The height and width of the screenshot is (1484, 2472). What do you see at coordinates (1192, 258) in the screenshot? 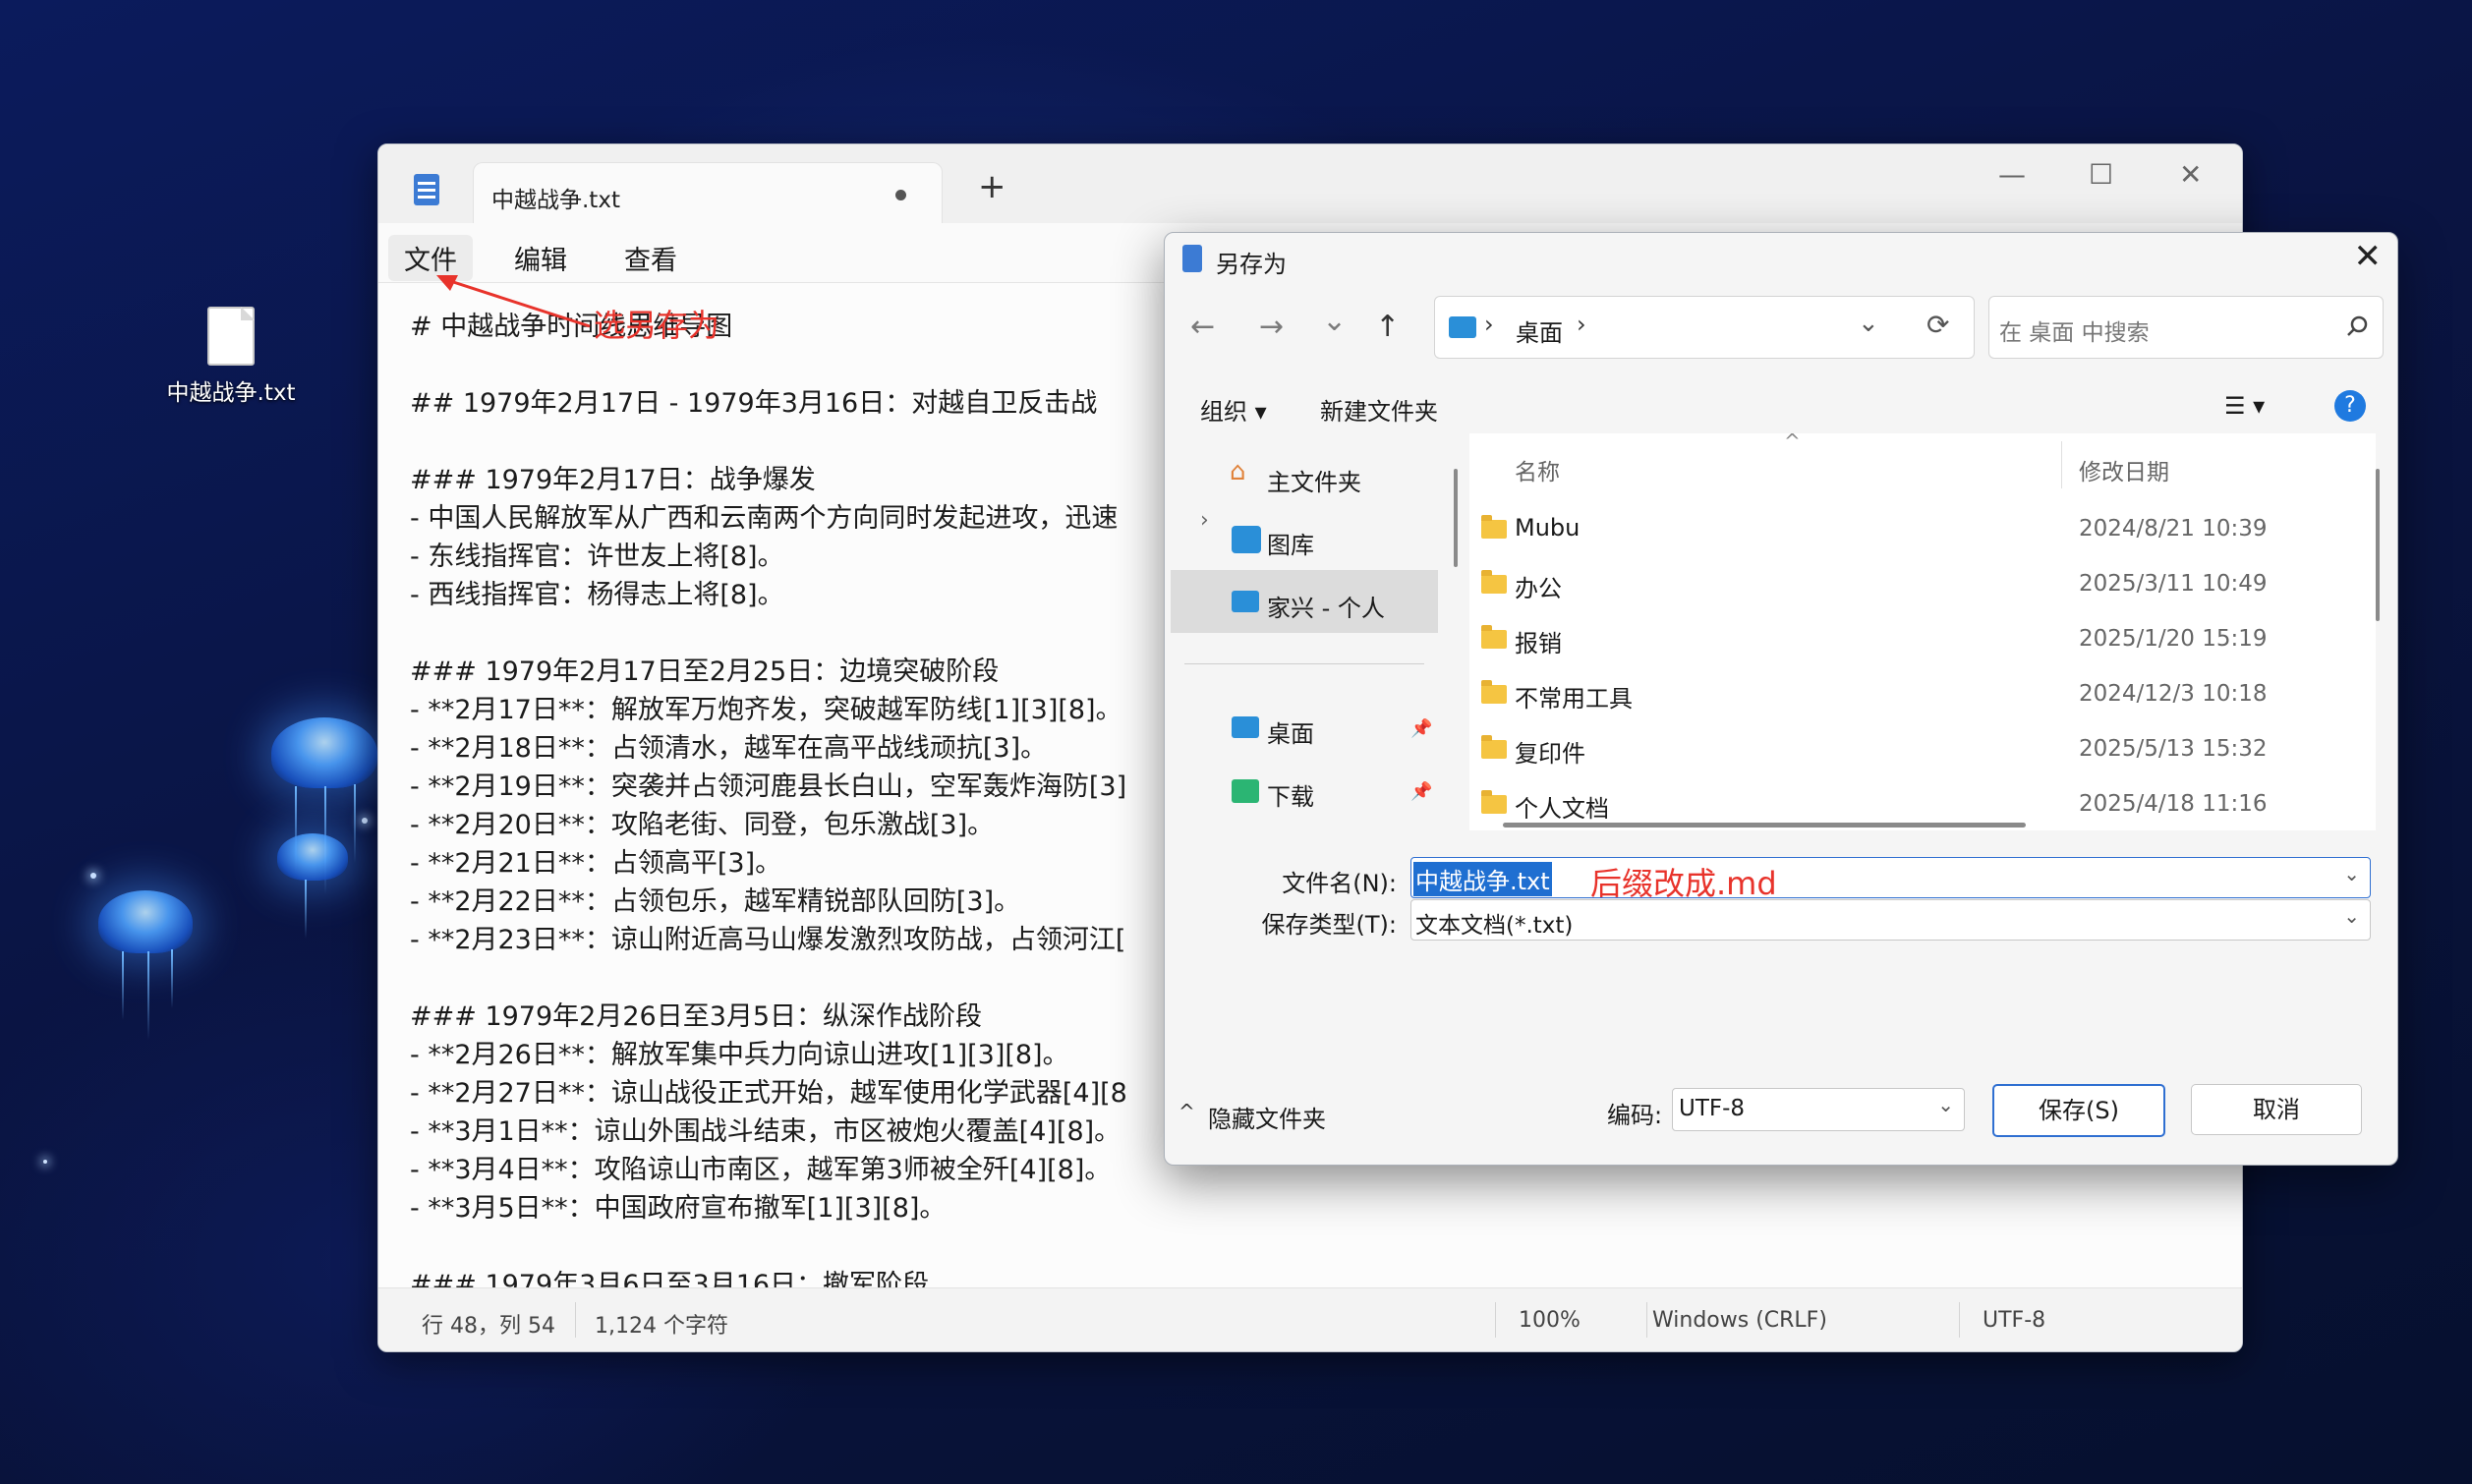
I see `dialog-app-icon` at bounding box center [1192, 258].